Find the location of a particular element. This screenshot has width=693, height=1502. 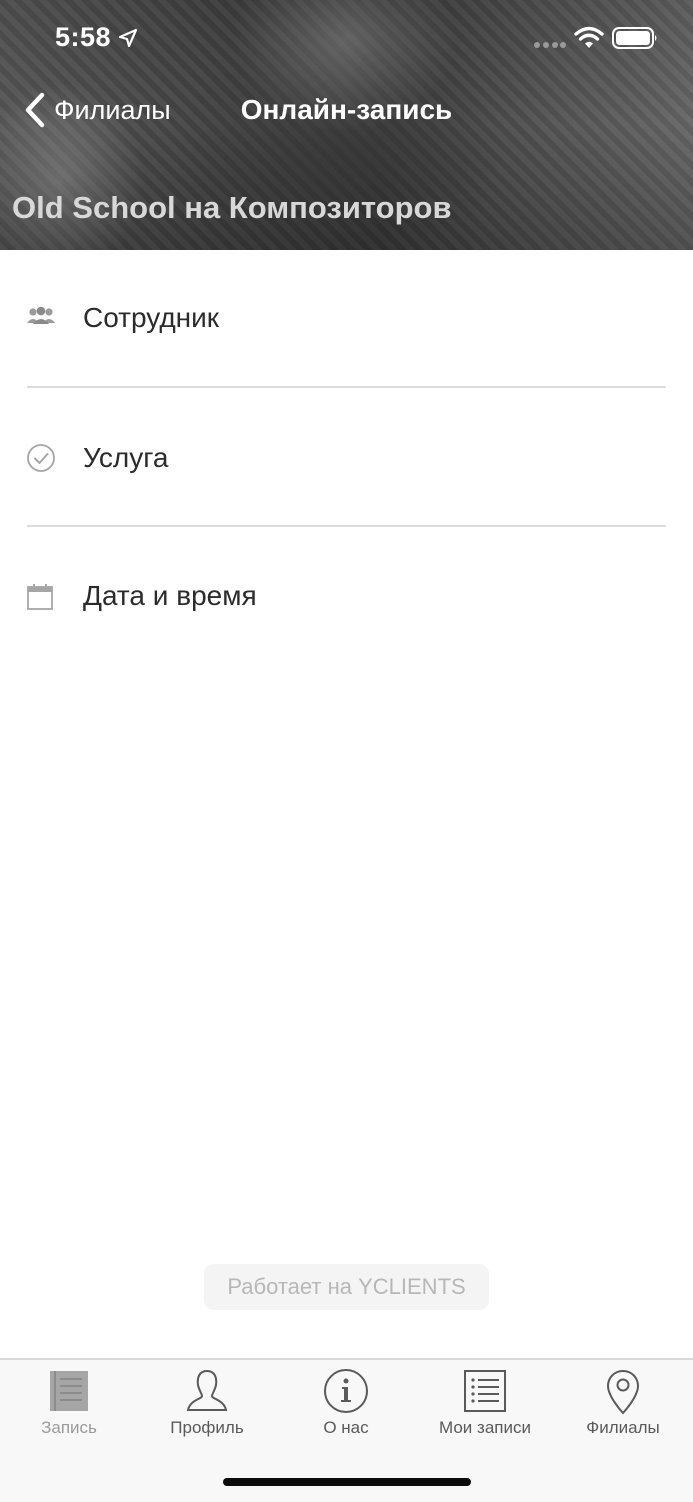

check-circle-icon is located at coordinates (41, 458).